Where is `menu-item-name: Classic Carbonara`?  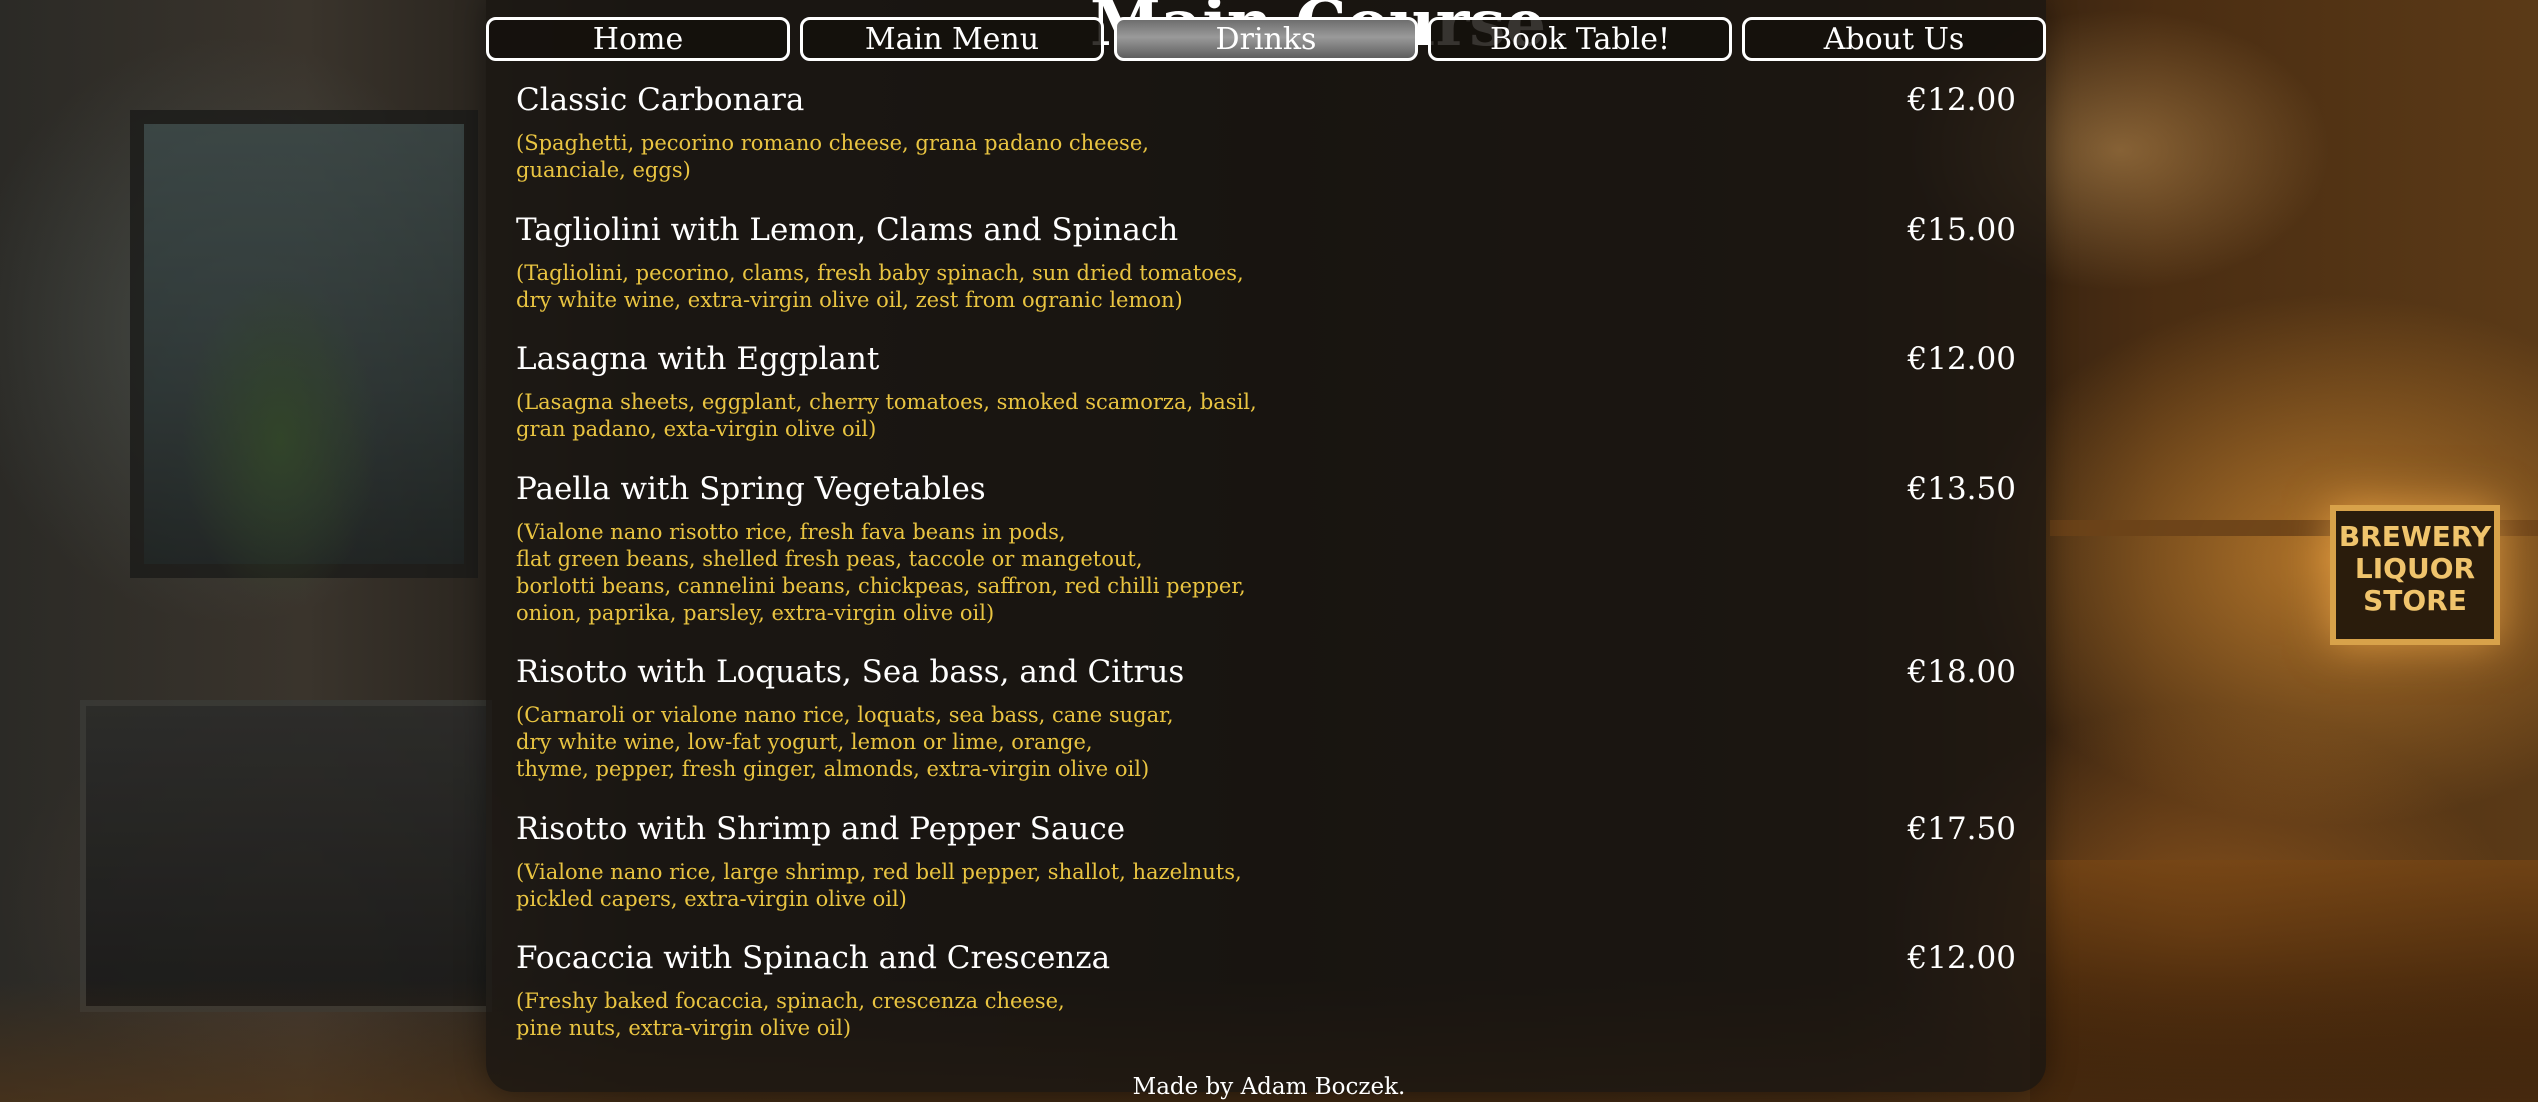 menu-item-name: Classic Carbonara is located at coordinates (660, 100).